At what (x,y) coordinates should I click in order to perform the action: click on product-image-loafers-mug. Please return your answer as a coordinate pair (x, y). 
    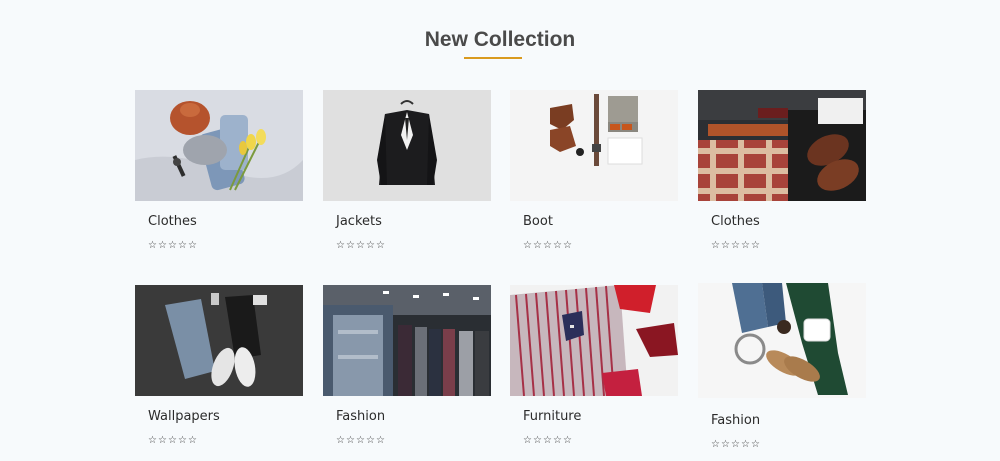
    Looking at the image, I should click on (782, 340).